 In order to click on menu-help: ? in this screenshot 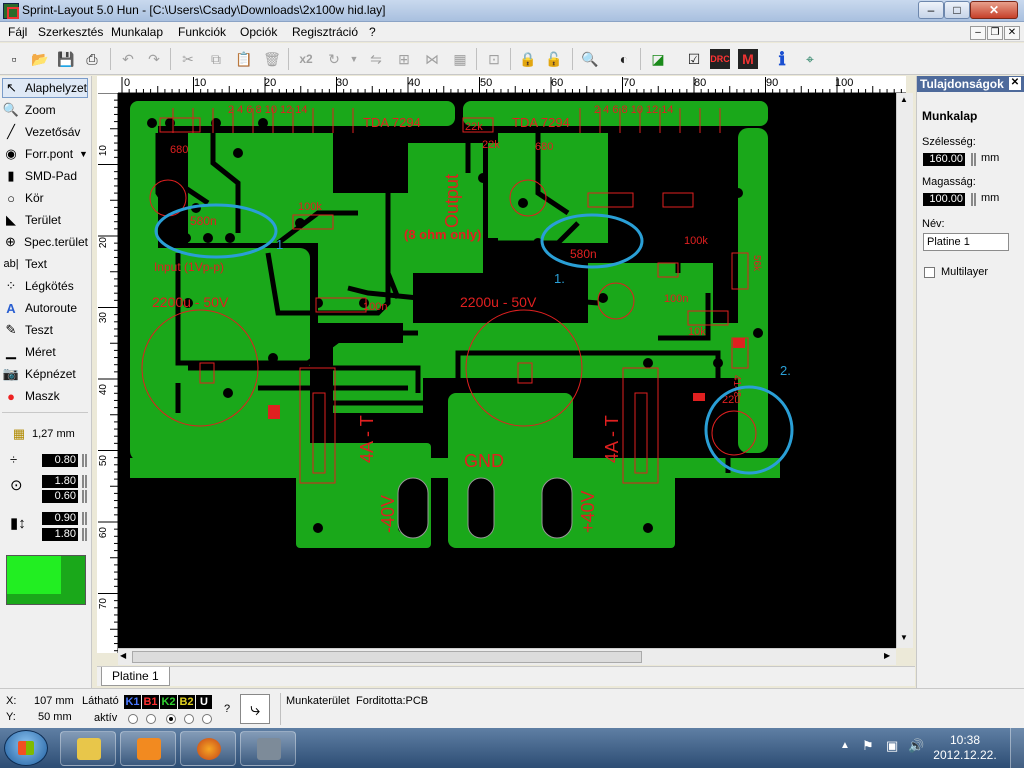, I will do `click(372, 32)`.